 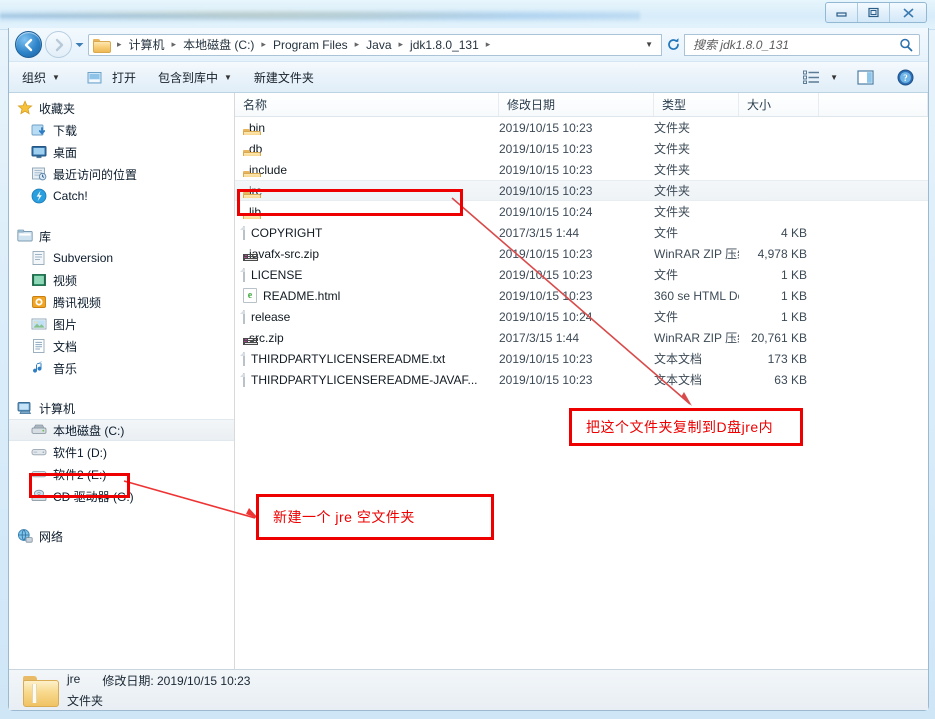 I want to click on include-in-library-button: 包含到库中 ▼, so click(x=195, y=77).